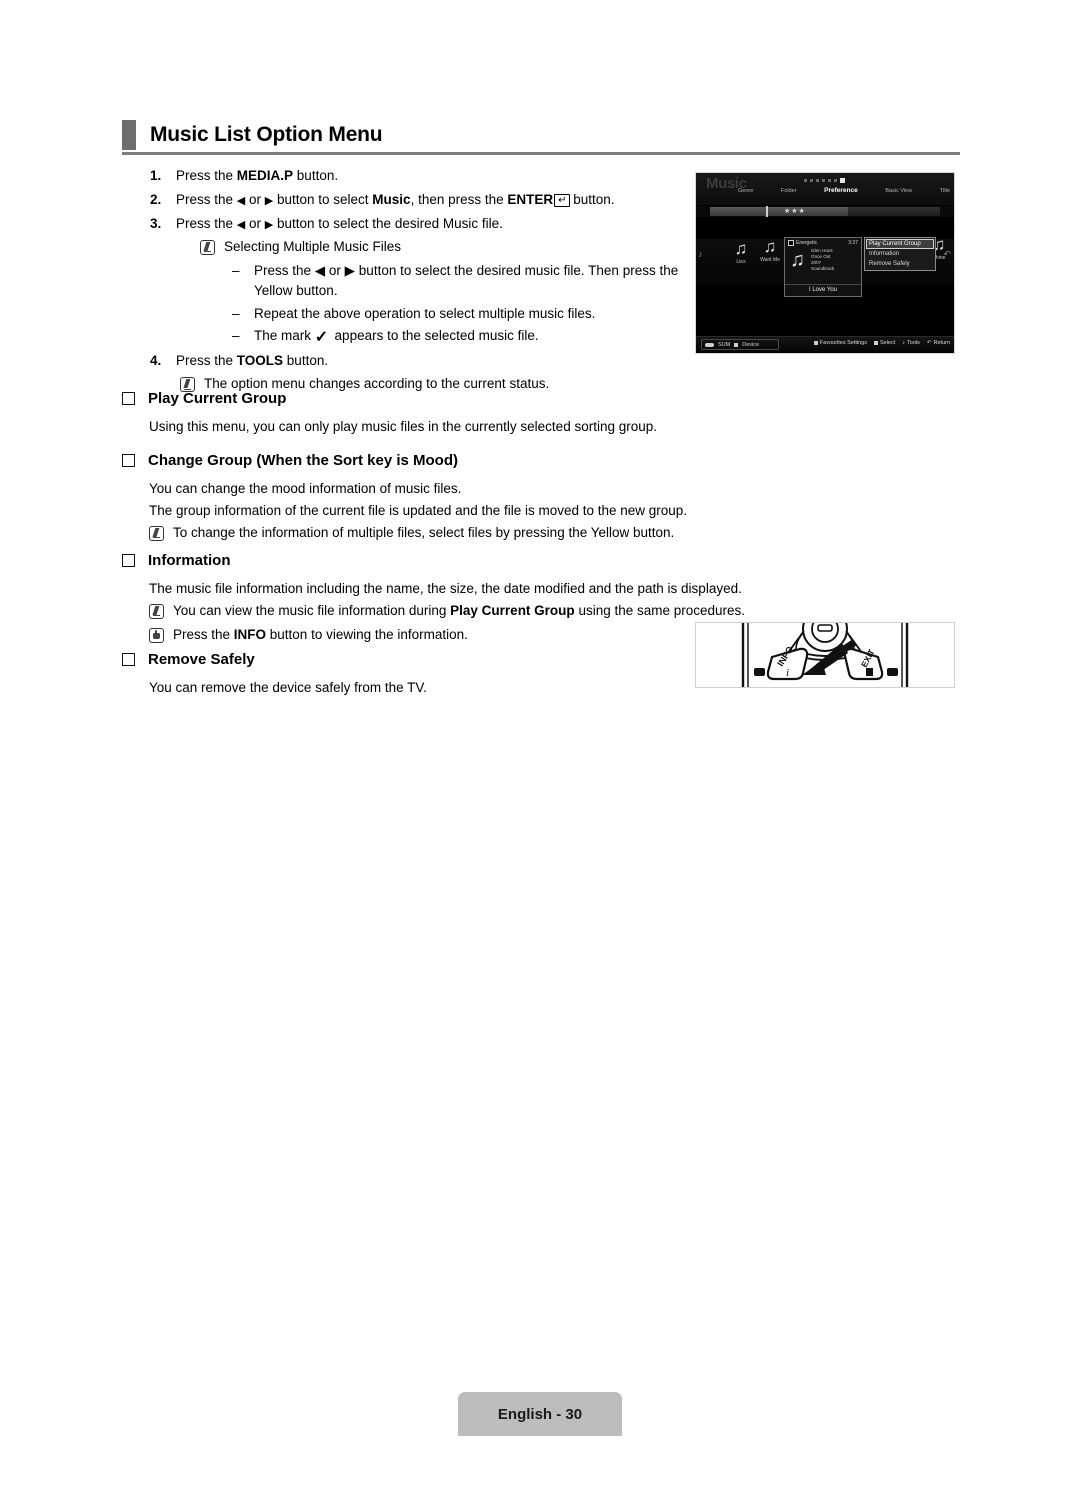  What do you see at coordinates (592, 199) in the screenshot?
I see `step-2-post: button.` at bounding box center [592, 199].